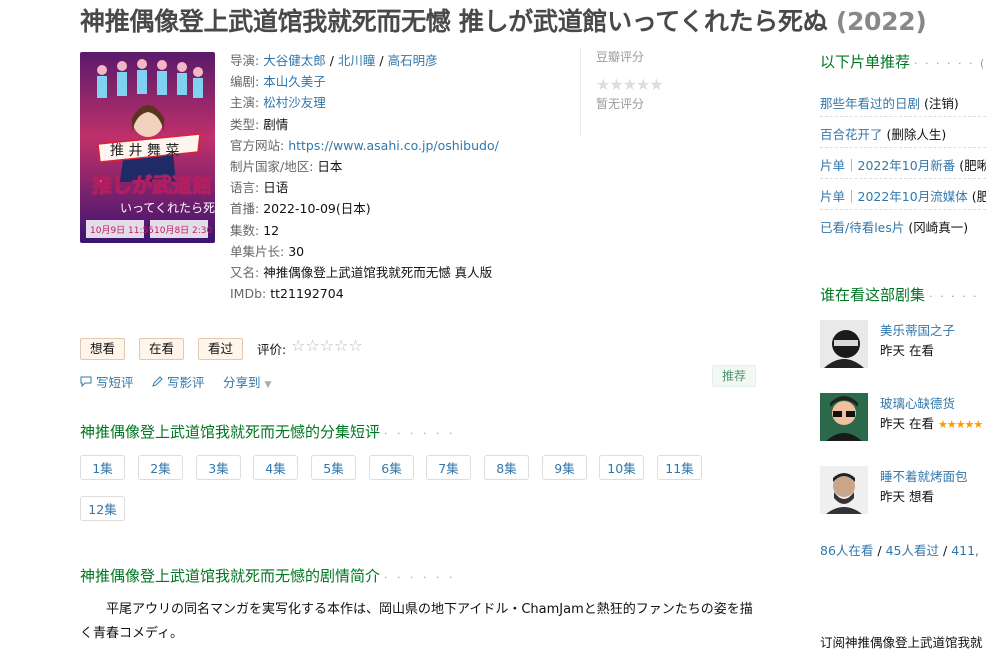  Describe the element at coordinates (907, 350) in the screenshot. I see `watcher-status: 昨天 在看` at that location.